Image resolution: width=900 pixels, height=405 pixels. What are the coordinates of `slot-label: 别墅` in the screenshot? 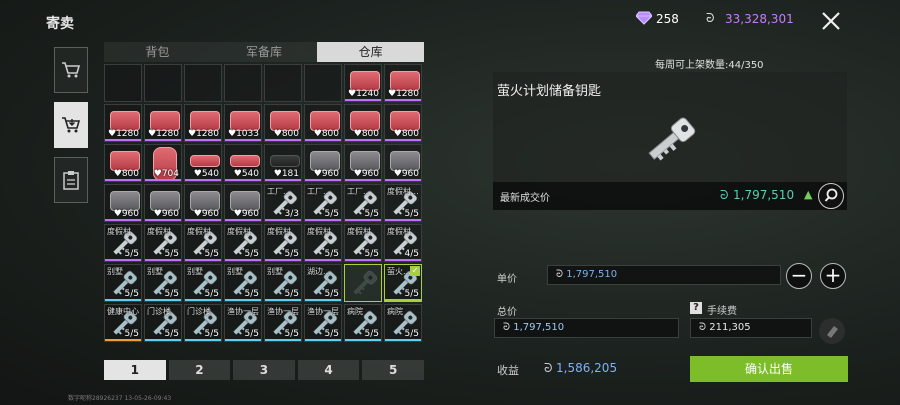 It's located at (275, 271).